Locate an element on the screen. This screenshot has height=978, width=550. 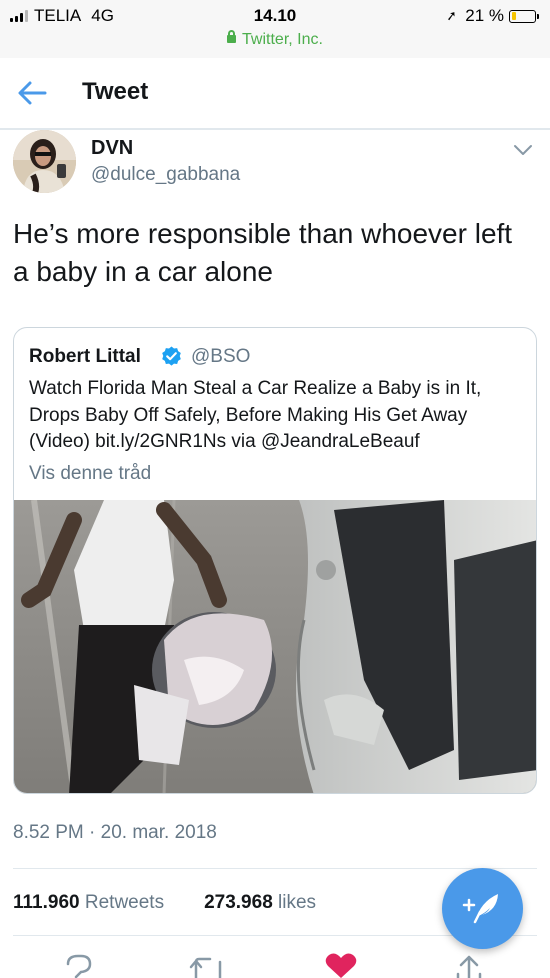
likes-label: likes is located at coordinates (297, 902).